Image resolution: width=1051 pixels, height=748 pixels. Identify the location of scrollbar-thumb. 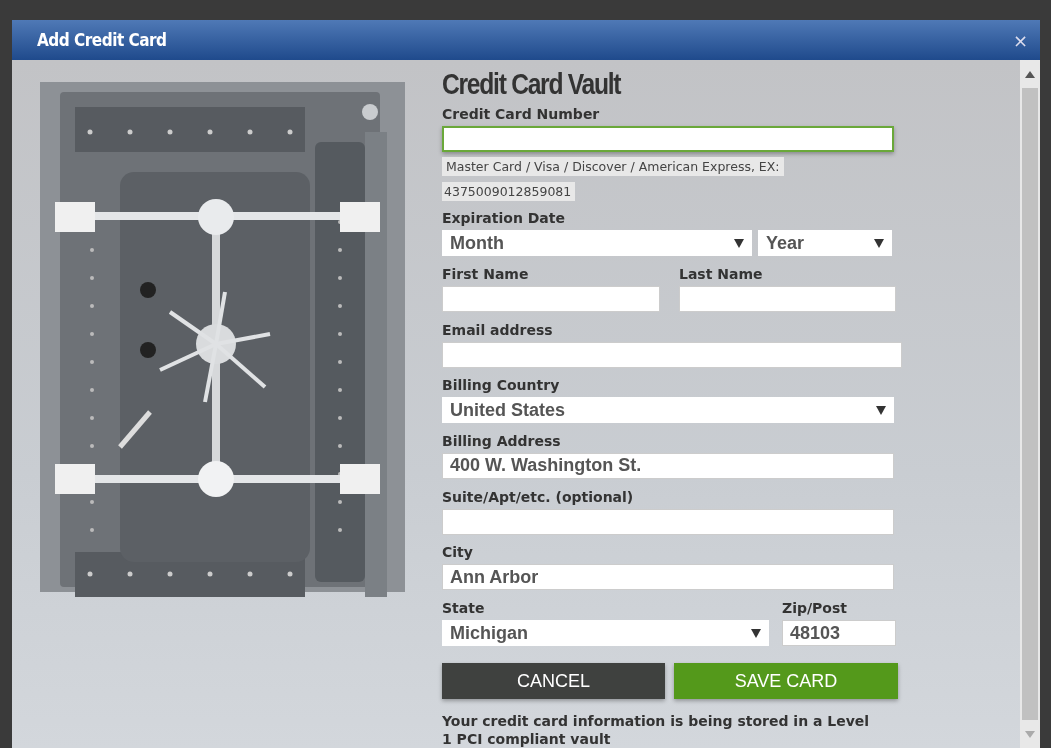
(1030, 404).